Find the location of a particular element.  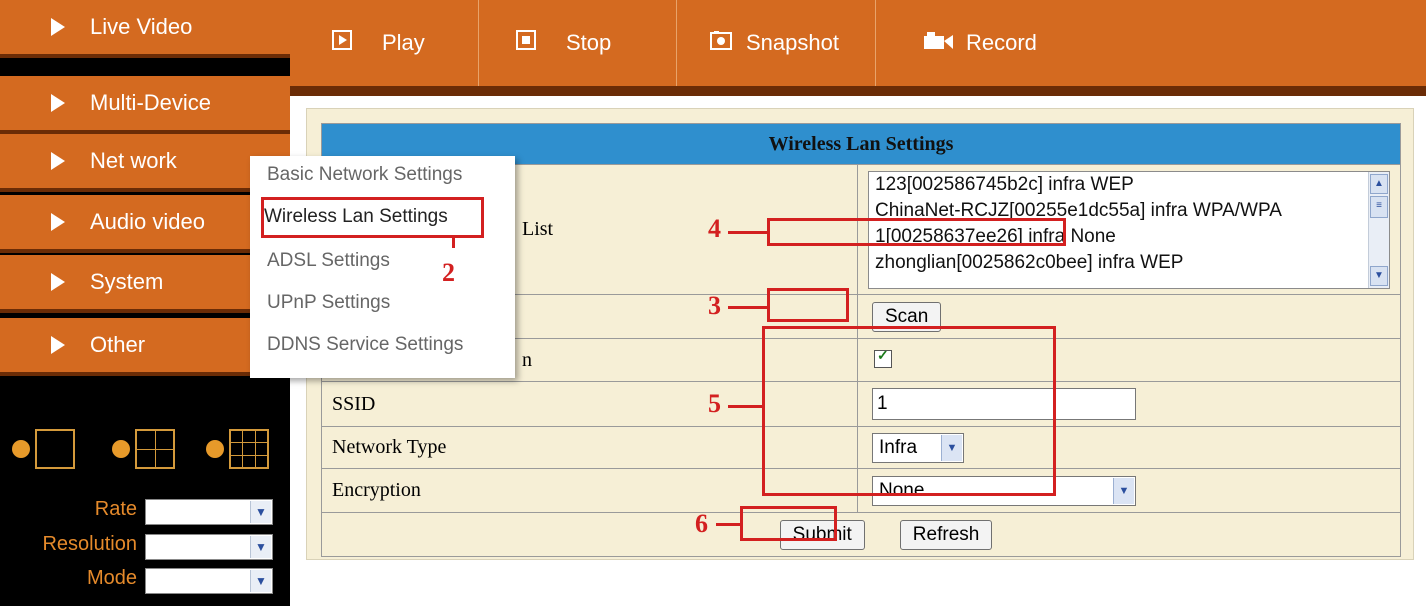

nav-other: Other is located at coordinates (145, 347).